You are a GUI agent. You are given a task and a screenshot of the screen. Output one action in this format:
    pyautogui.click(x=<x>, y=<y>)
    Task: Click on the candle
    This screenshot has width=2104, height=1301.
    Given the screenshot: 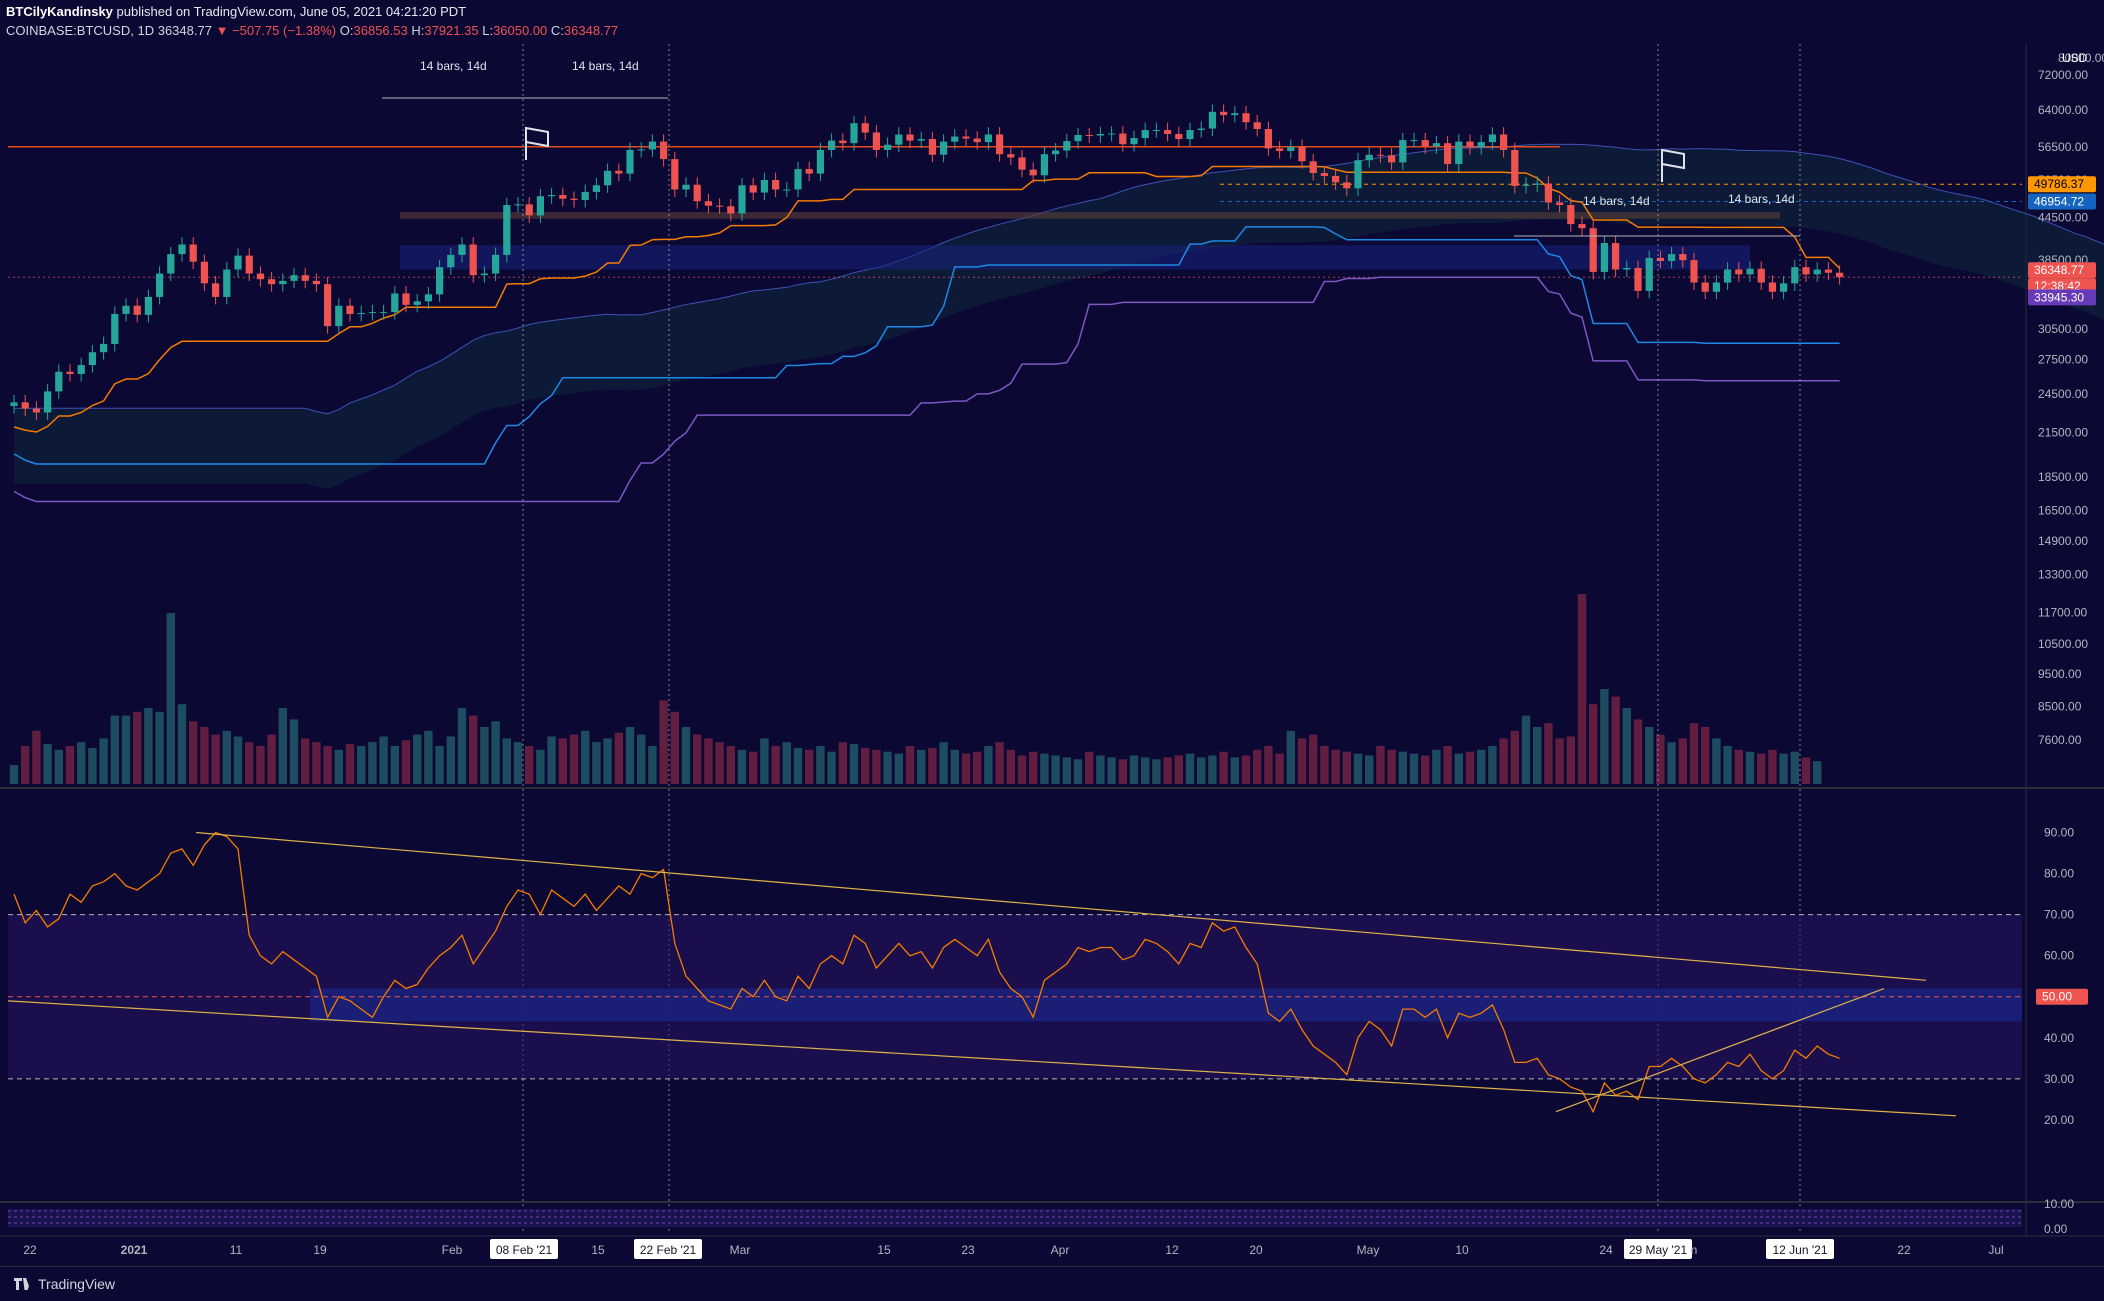 What is the action you would take?
    pyautogui.click(x=1515, y=168)
    